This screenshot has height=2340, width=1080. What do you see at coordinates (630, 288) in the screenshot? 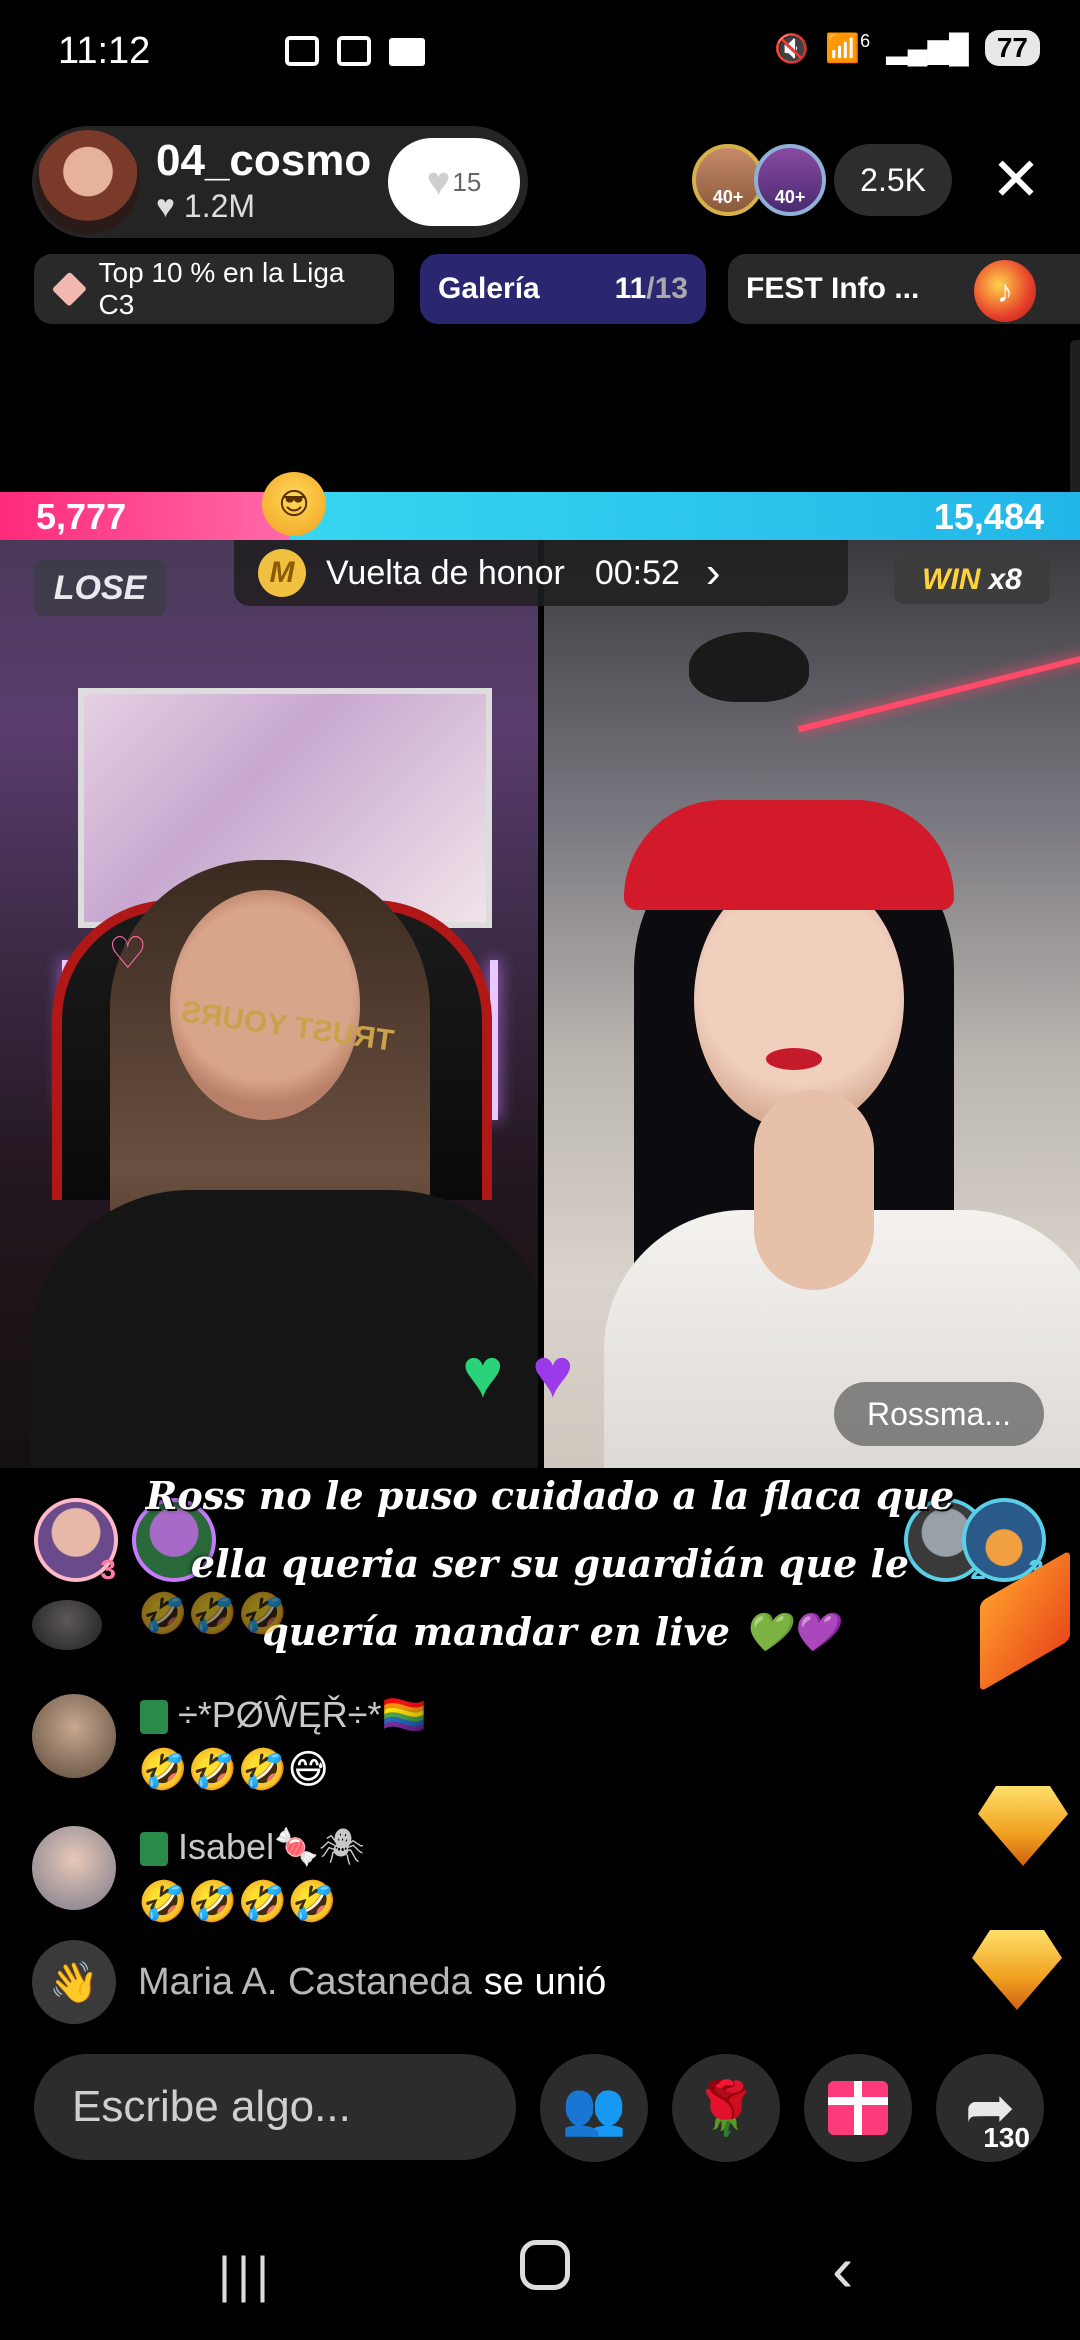
I see `gallery-current: 11` at bounding box center [630, 288].